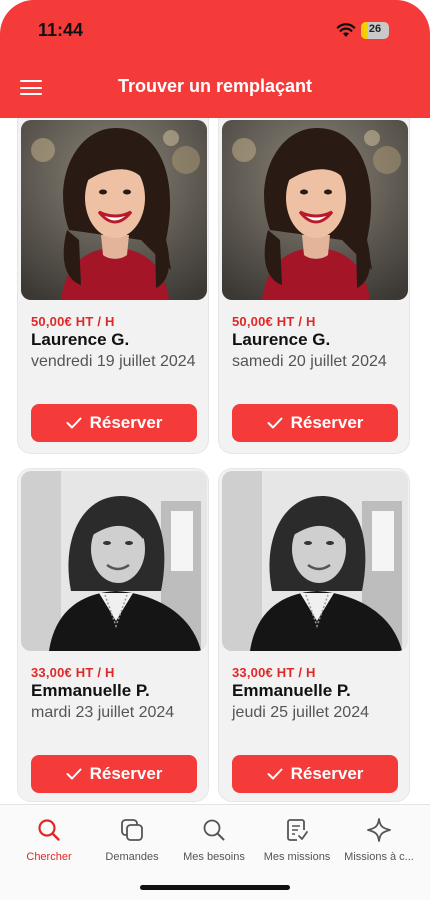 The image size is (430, 900). What do you see at coordinates (61, 30) in the screenshot?
I see `status-time: 11:44` at bounding box center [61, 30].